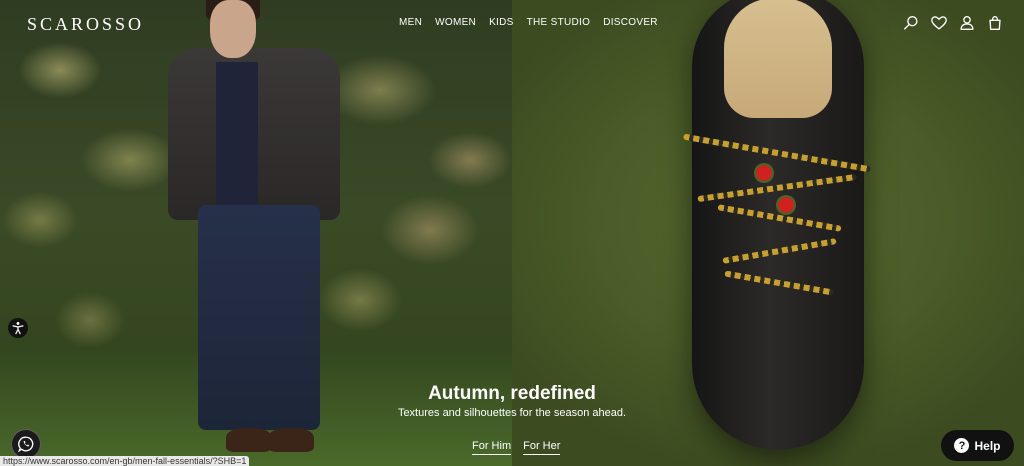  Describe the element at coordinates (987, 445) in the screenshot. I see `help-button-label: Help` at that location.